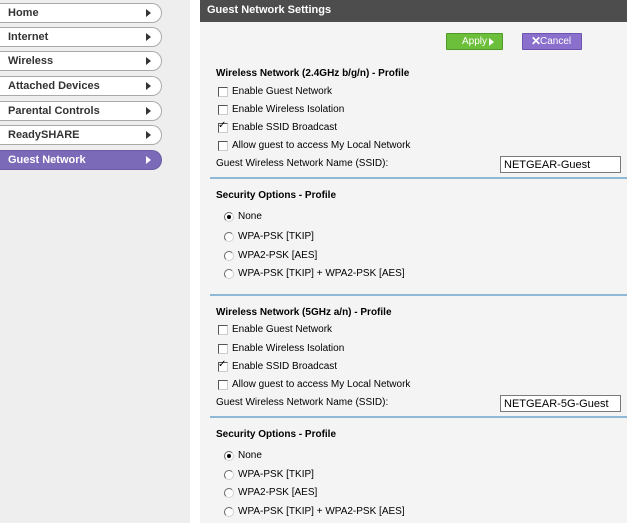 The image size is (627, 523). What do you see at coordinates (556, 41) in the screenshot?
I see `cancel-button-label: Cancel` at bounding box center [556, 41].